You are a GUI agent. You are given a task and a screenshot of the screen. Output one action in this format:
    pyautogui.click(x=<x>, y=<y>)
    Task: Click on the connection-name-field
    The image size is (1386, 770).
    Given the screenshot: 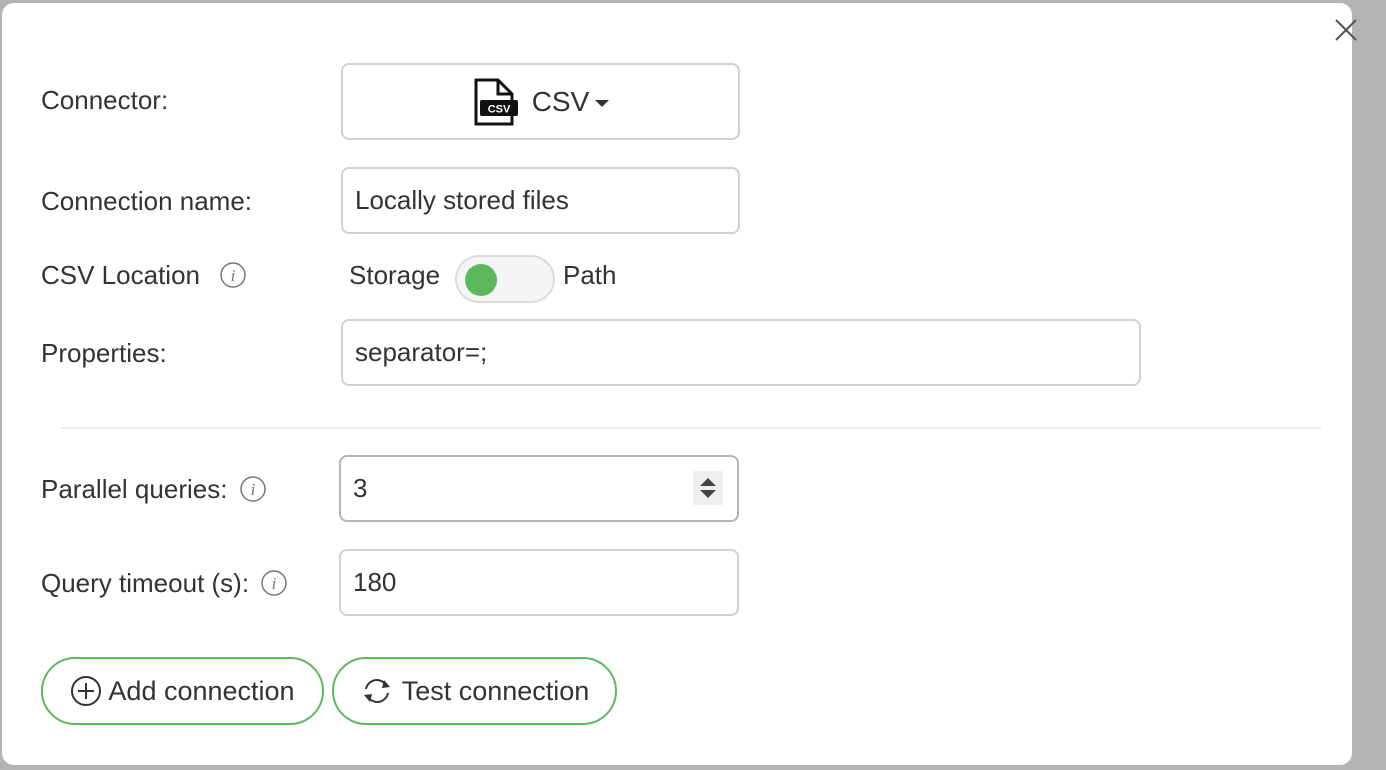 What is the action you would take?
    pyautogui.click(x=540, y=200)
    